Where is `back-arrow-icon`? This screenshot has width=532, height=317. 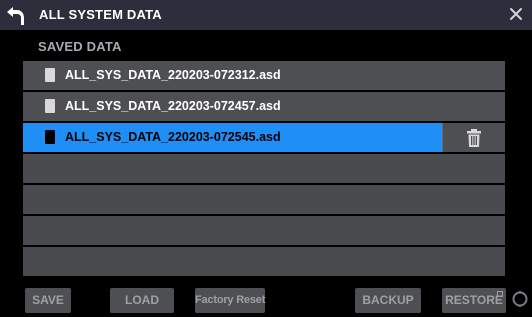
back-arrow-icon is located at coordinates (15, 16).